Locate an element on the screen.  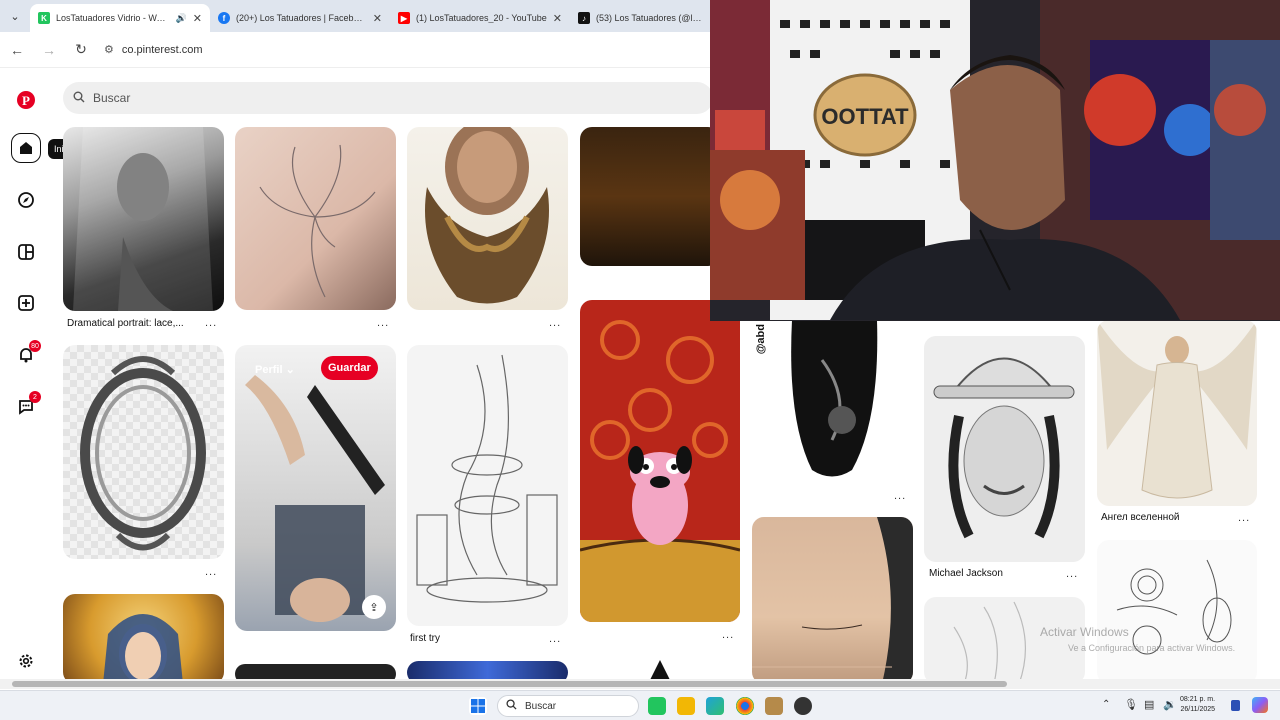
pin-image-tattoo-sleeve: @abd is located at coordinates (832, 401).